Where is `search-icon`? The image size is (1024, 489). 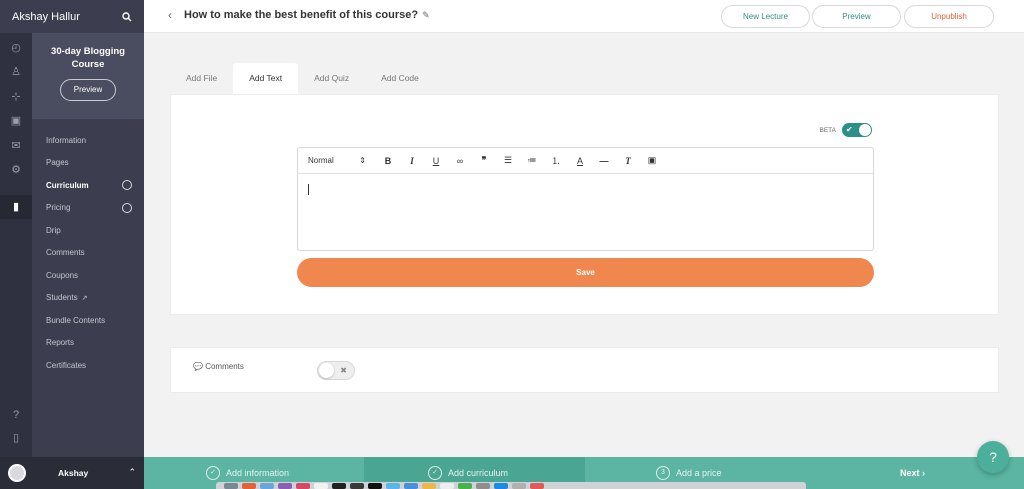 search-icon is located at coordinates (127, 16).